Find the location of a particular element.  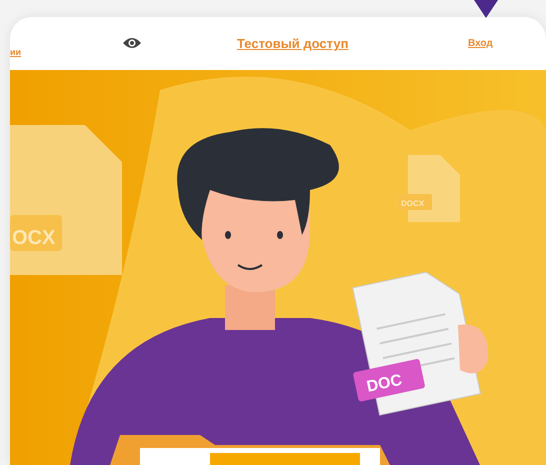

trial-access-link: Тестовый доступ is located at coordinates (292, 44).